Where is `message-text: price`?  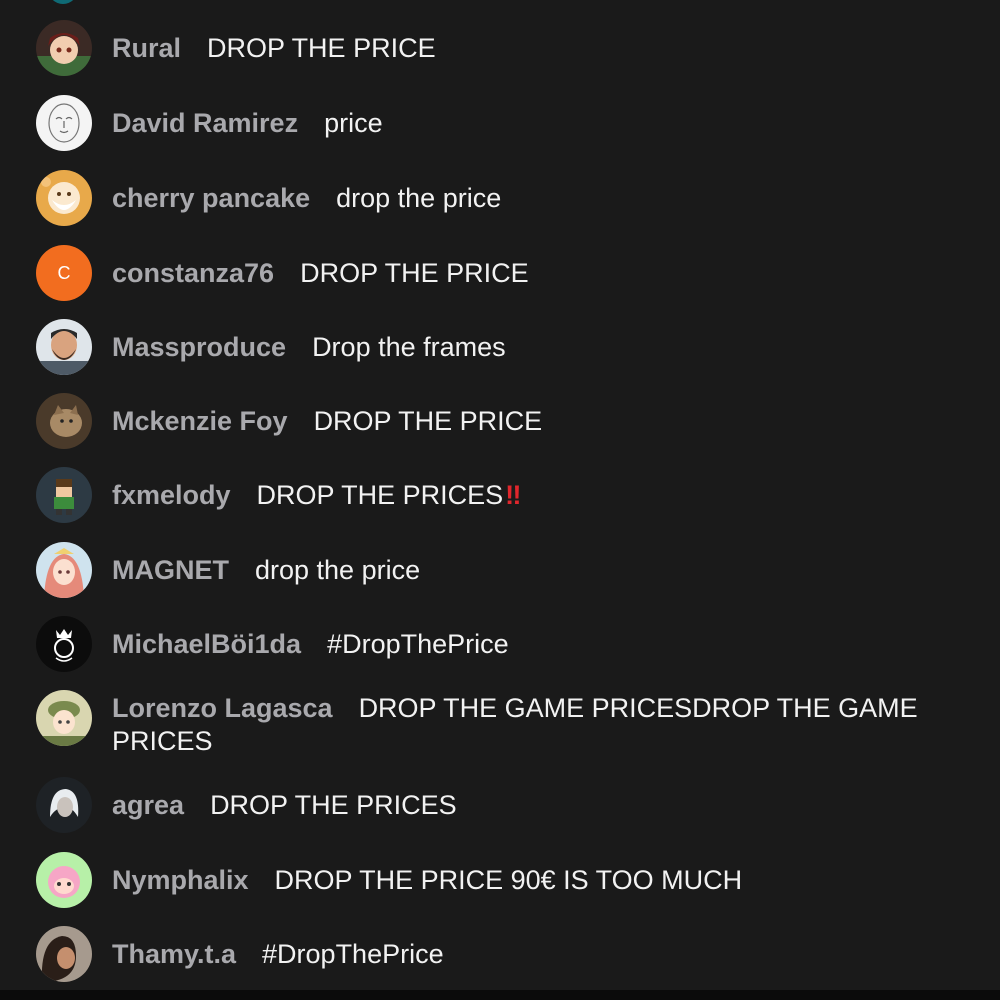 message-text: price is located at coordinates (353, 123).